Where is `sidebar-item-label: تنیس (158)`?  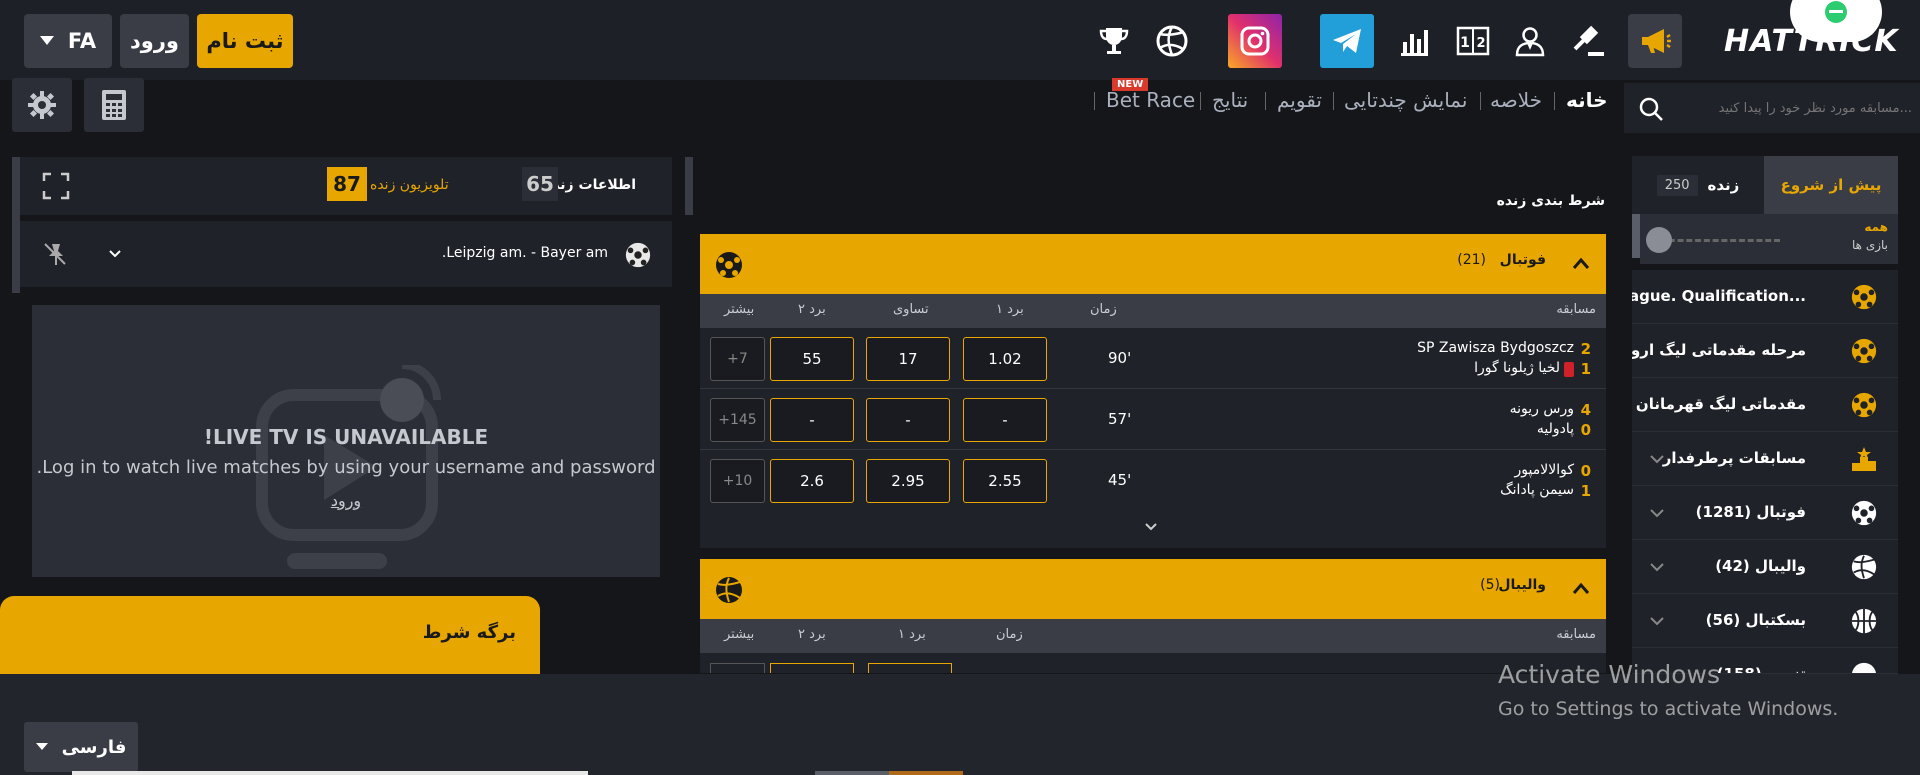
sidebar-item-label: تنیس (158) is located at coordinates (1761, 669).